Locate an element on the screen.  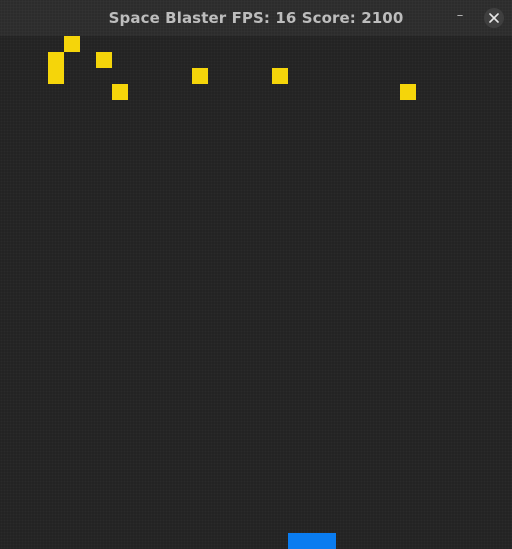
minimize-button: – is located at coordinates (460, 17).